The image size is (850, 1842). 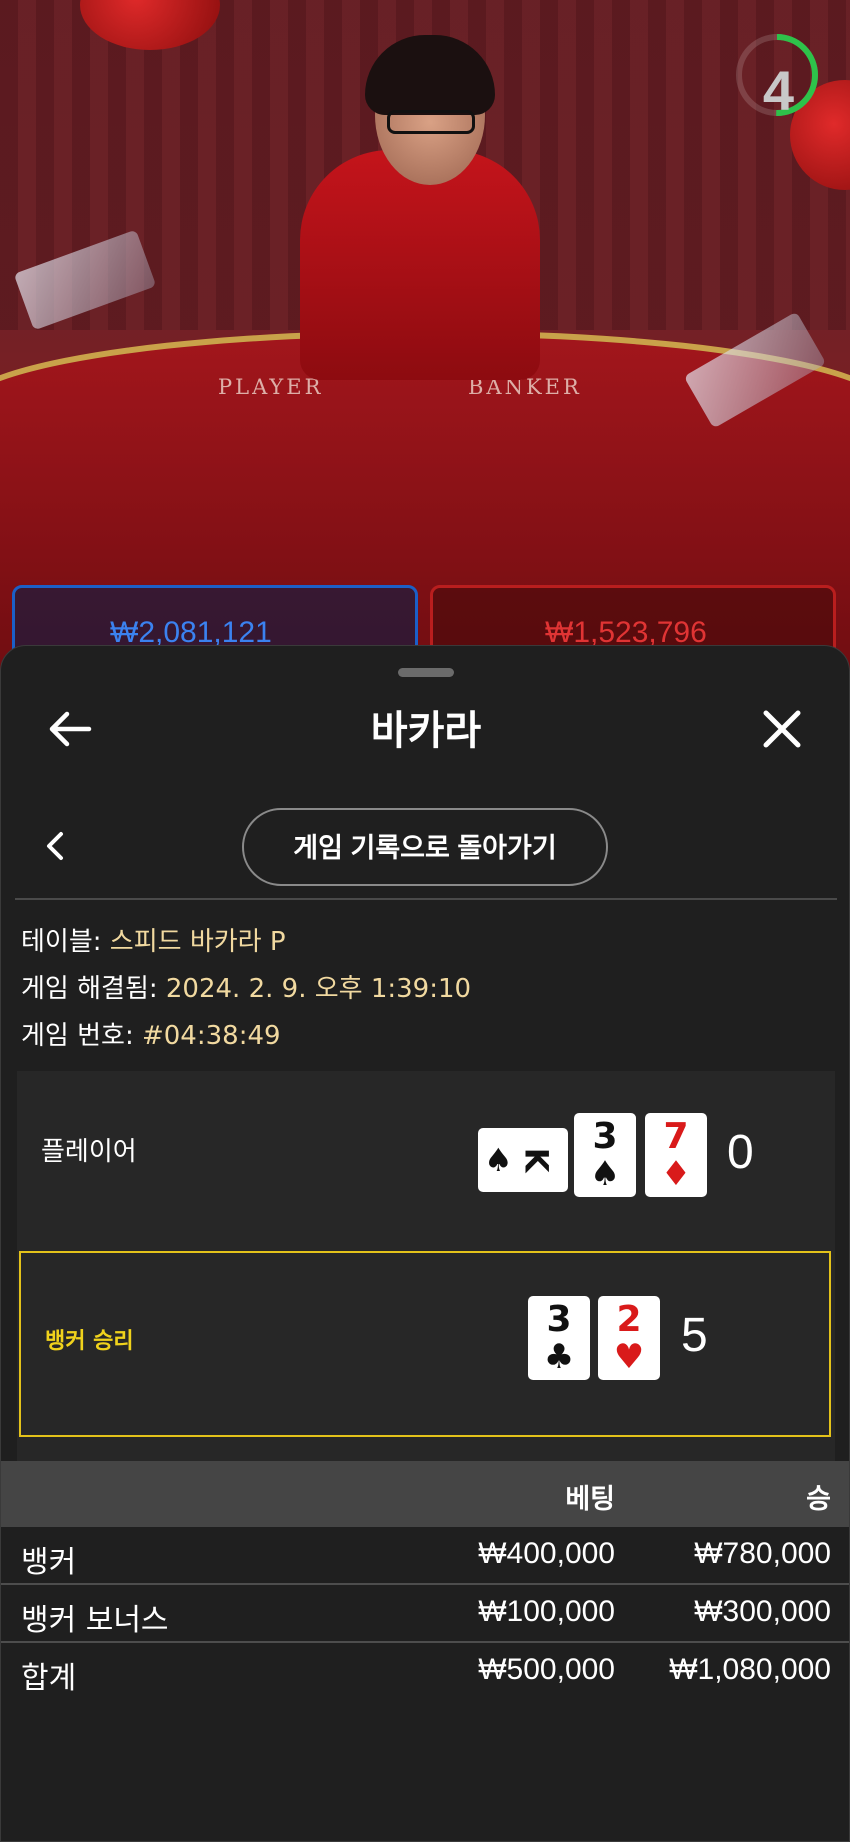 What do you see at coordinates (778, 90) in the screenshot?
I see `countdown-timer: 4` at bounding box center [778, 90].